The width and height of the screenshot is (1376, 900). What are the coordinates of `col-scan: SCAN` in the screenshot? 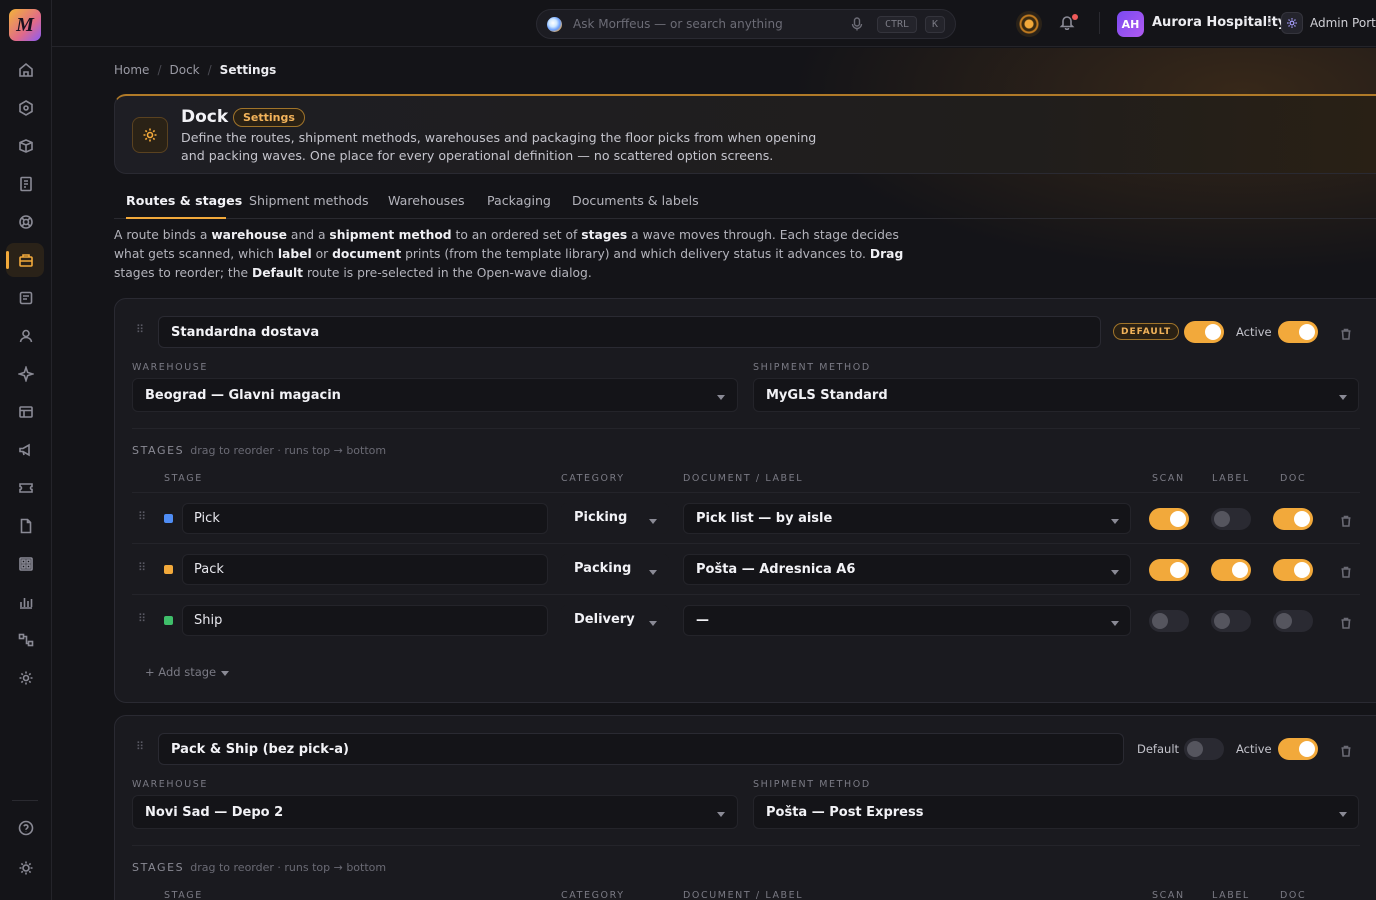 It's located at (1168, 895).